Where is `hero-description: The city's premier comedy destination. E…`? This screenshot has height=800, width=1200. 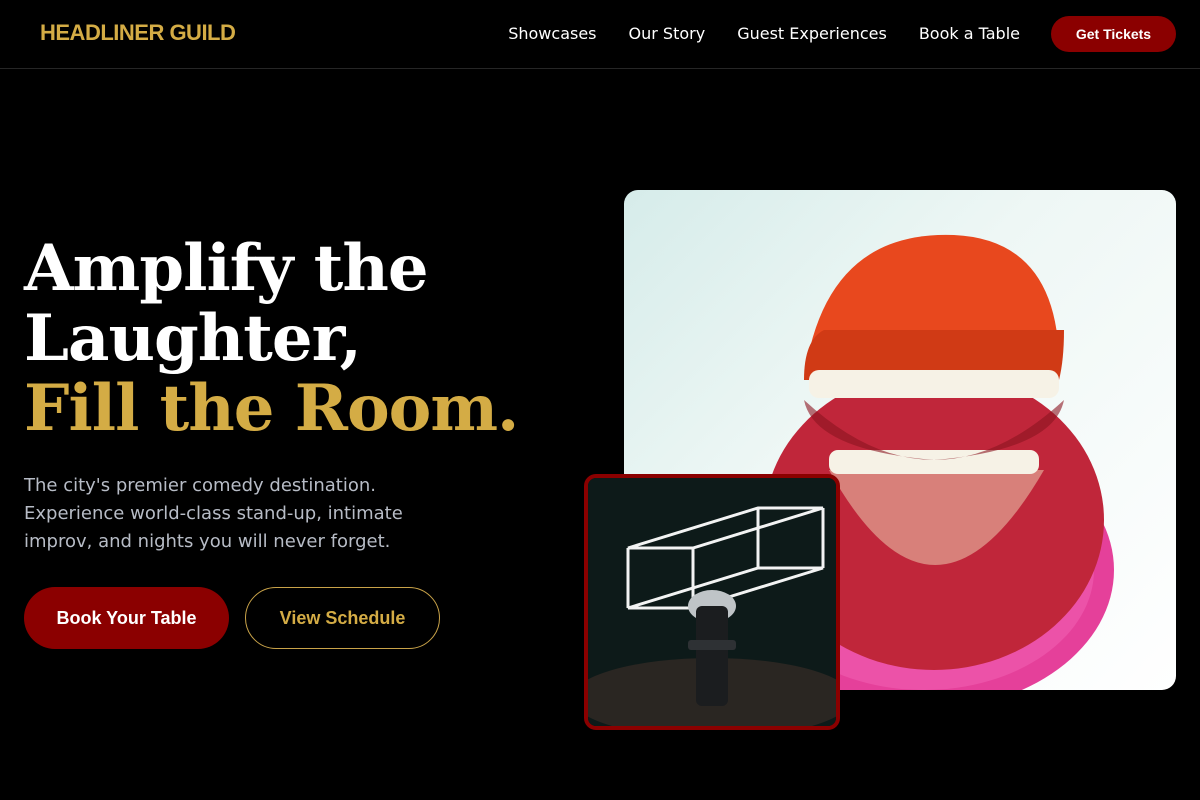 hero-description: The city's premier comedy destination. E… is located at coordinates (213, 513).